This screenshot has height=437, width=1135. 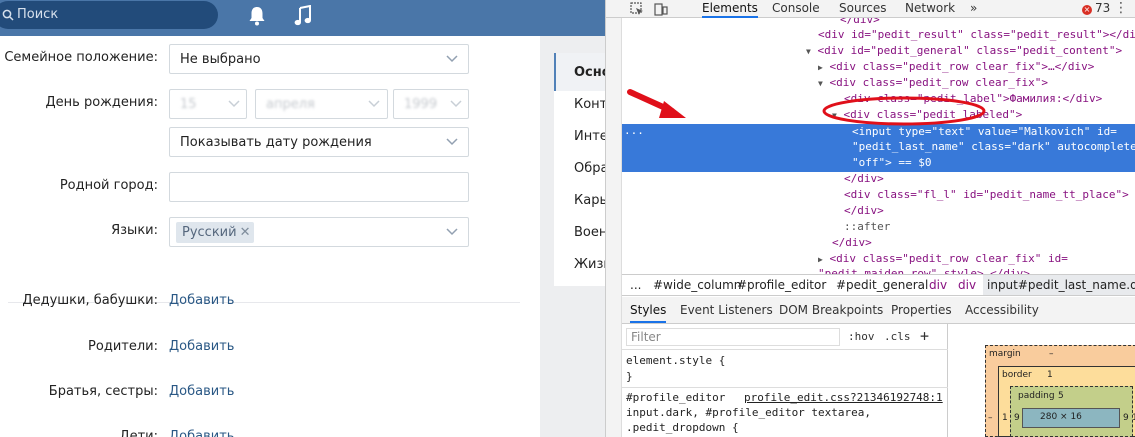 What do you see at coordinates (785, 387) in the screenshot?
I see `css-rule-divider` at bounding box center [785, 387].